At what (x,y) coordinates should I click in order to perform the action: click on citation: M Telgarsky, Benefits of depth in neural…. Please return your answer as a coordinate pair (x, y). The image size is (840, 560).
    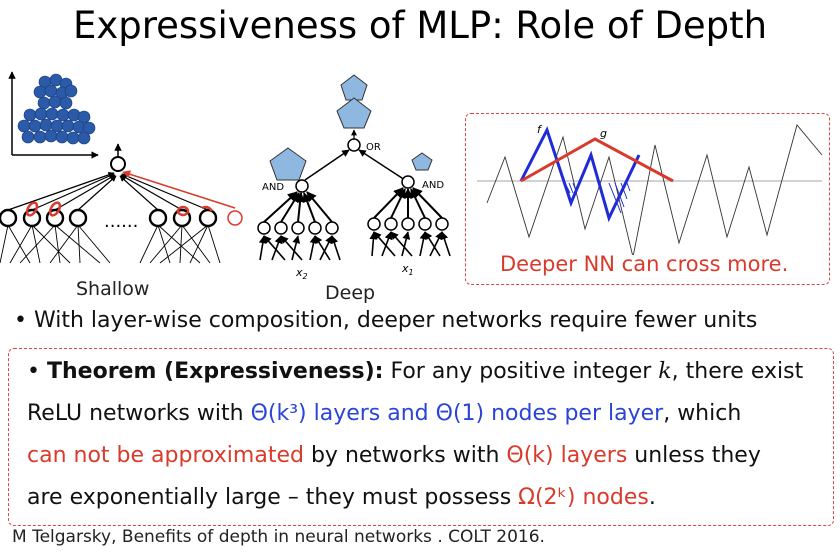
    Looking at the image, I should click on (278, 537).